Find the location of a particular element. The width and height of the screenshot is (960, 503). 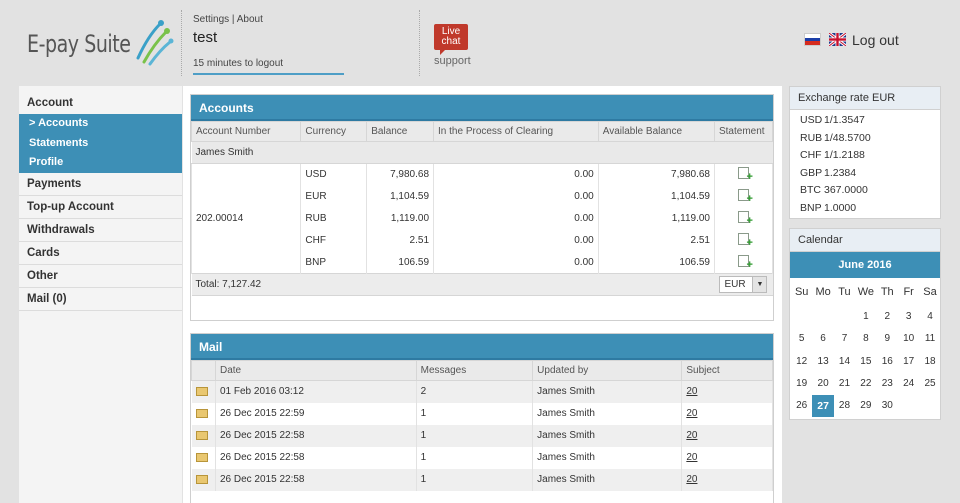

calendar-day: 14 is located at coordinates (844, 362).